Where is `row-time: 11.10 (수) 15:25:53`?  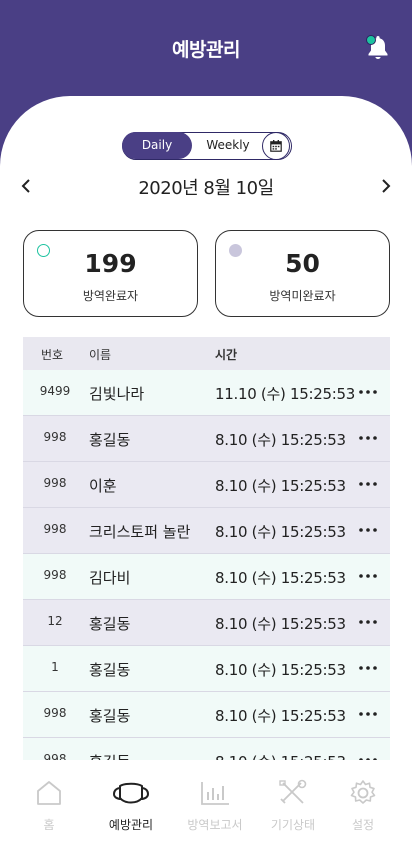
row-time: 11.10 (수) 15:25:53 is located at coordinates (285, 394).